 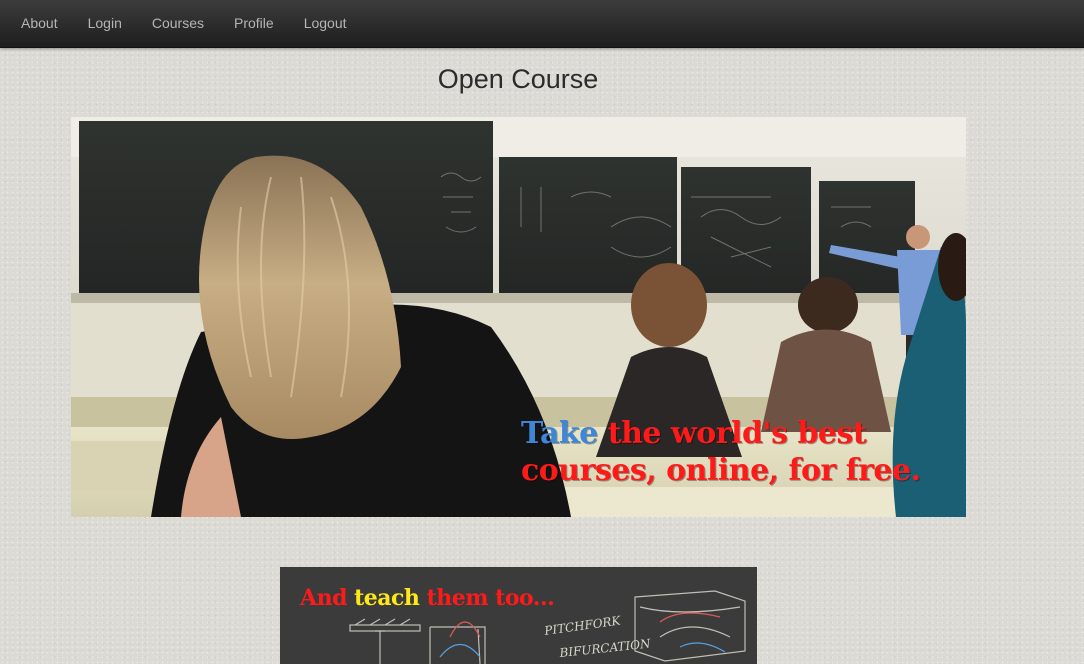 I want to click on nav-login-link: Login, so click(x=105, y=23).